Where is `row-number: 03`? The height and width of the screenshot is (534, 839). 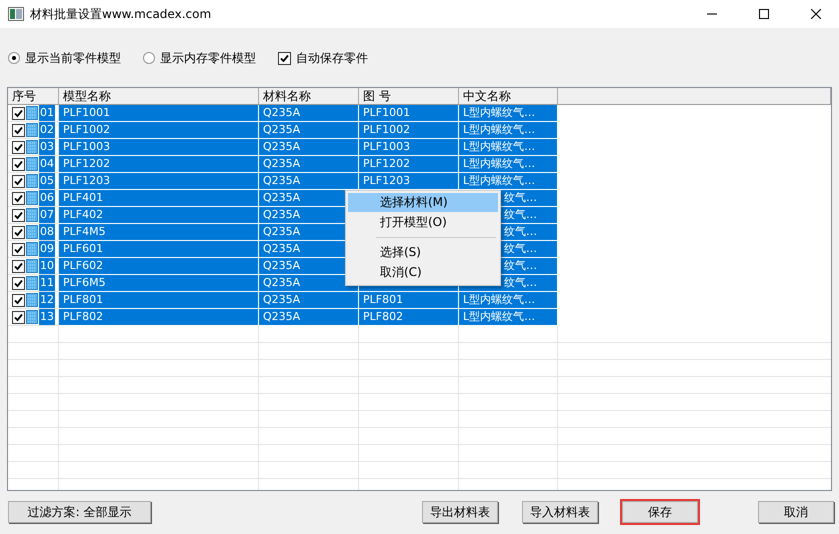
row-number: 03 is located at coordinates (47, 147).